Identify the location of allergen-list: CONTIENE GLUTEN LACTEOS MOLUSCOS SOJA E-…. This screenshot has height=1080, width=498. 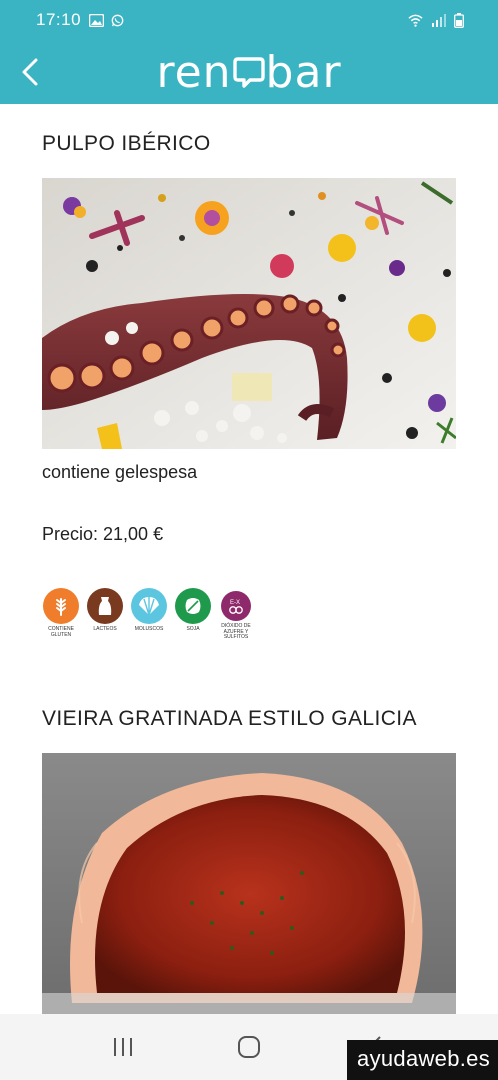
(148, 614).